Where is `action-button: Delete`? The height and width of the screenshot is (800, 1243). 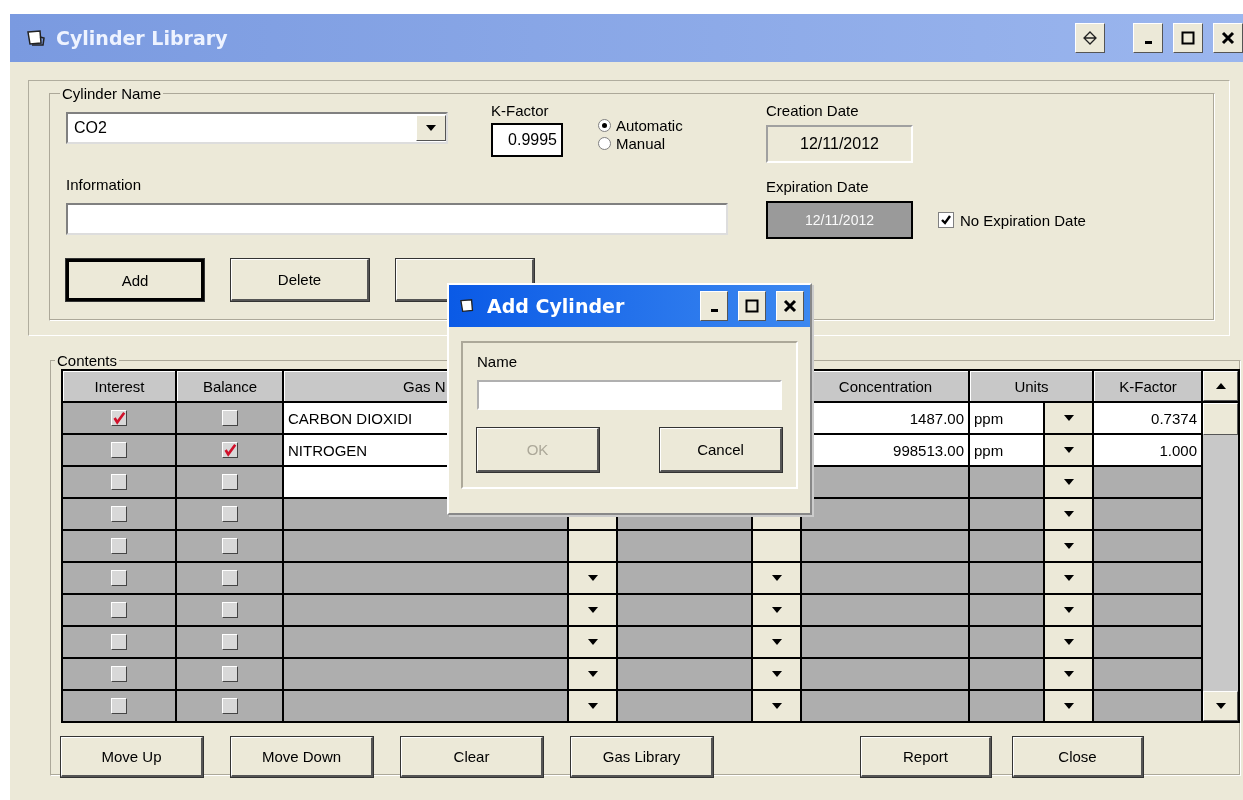 action-button: Delete is located at coordinates (300, 280).